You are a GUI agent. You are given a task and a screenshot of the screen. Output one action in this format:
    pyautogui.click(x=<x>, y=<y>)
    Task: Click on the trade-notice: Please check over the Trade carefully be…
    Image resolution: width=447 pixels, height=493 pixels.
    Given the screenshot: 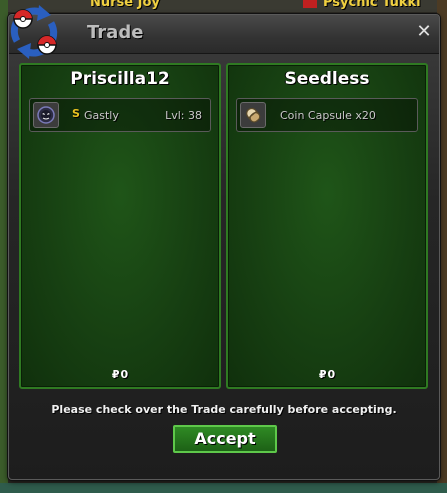 What is the action you would take?
    pyautogui.click(x=224, y=409)
    